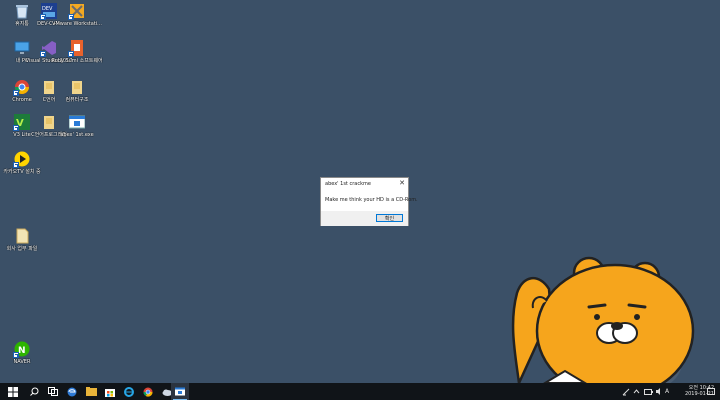  What do you see at coordinates (371, 200) in the screenshot?
I see `dialog-message: Make me think your HD is a CD-Rom.` at bounding box center [371, 200].